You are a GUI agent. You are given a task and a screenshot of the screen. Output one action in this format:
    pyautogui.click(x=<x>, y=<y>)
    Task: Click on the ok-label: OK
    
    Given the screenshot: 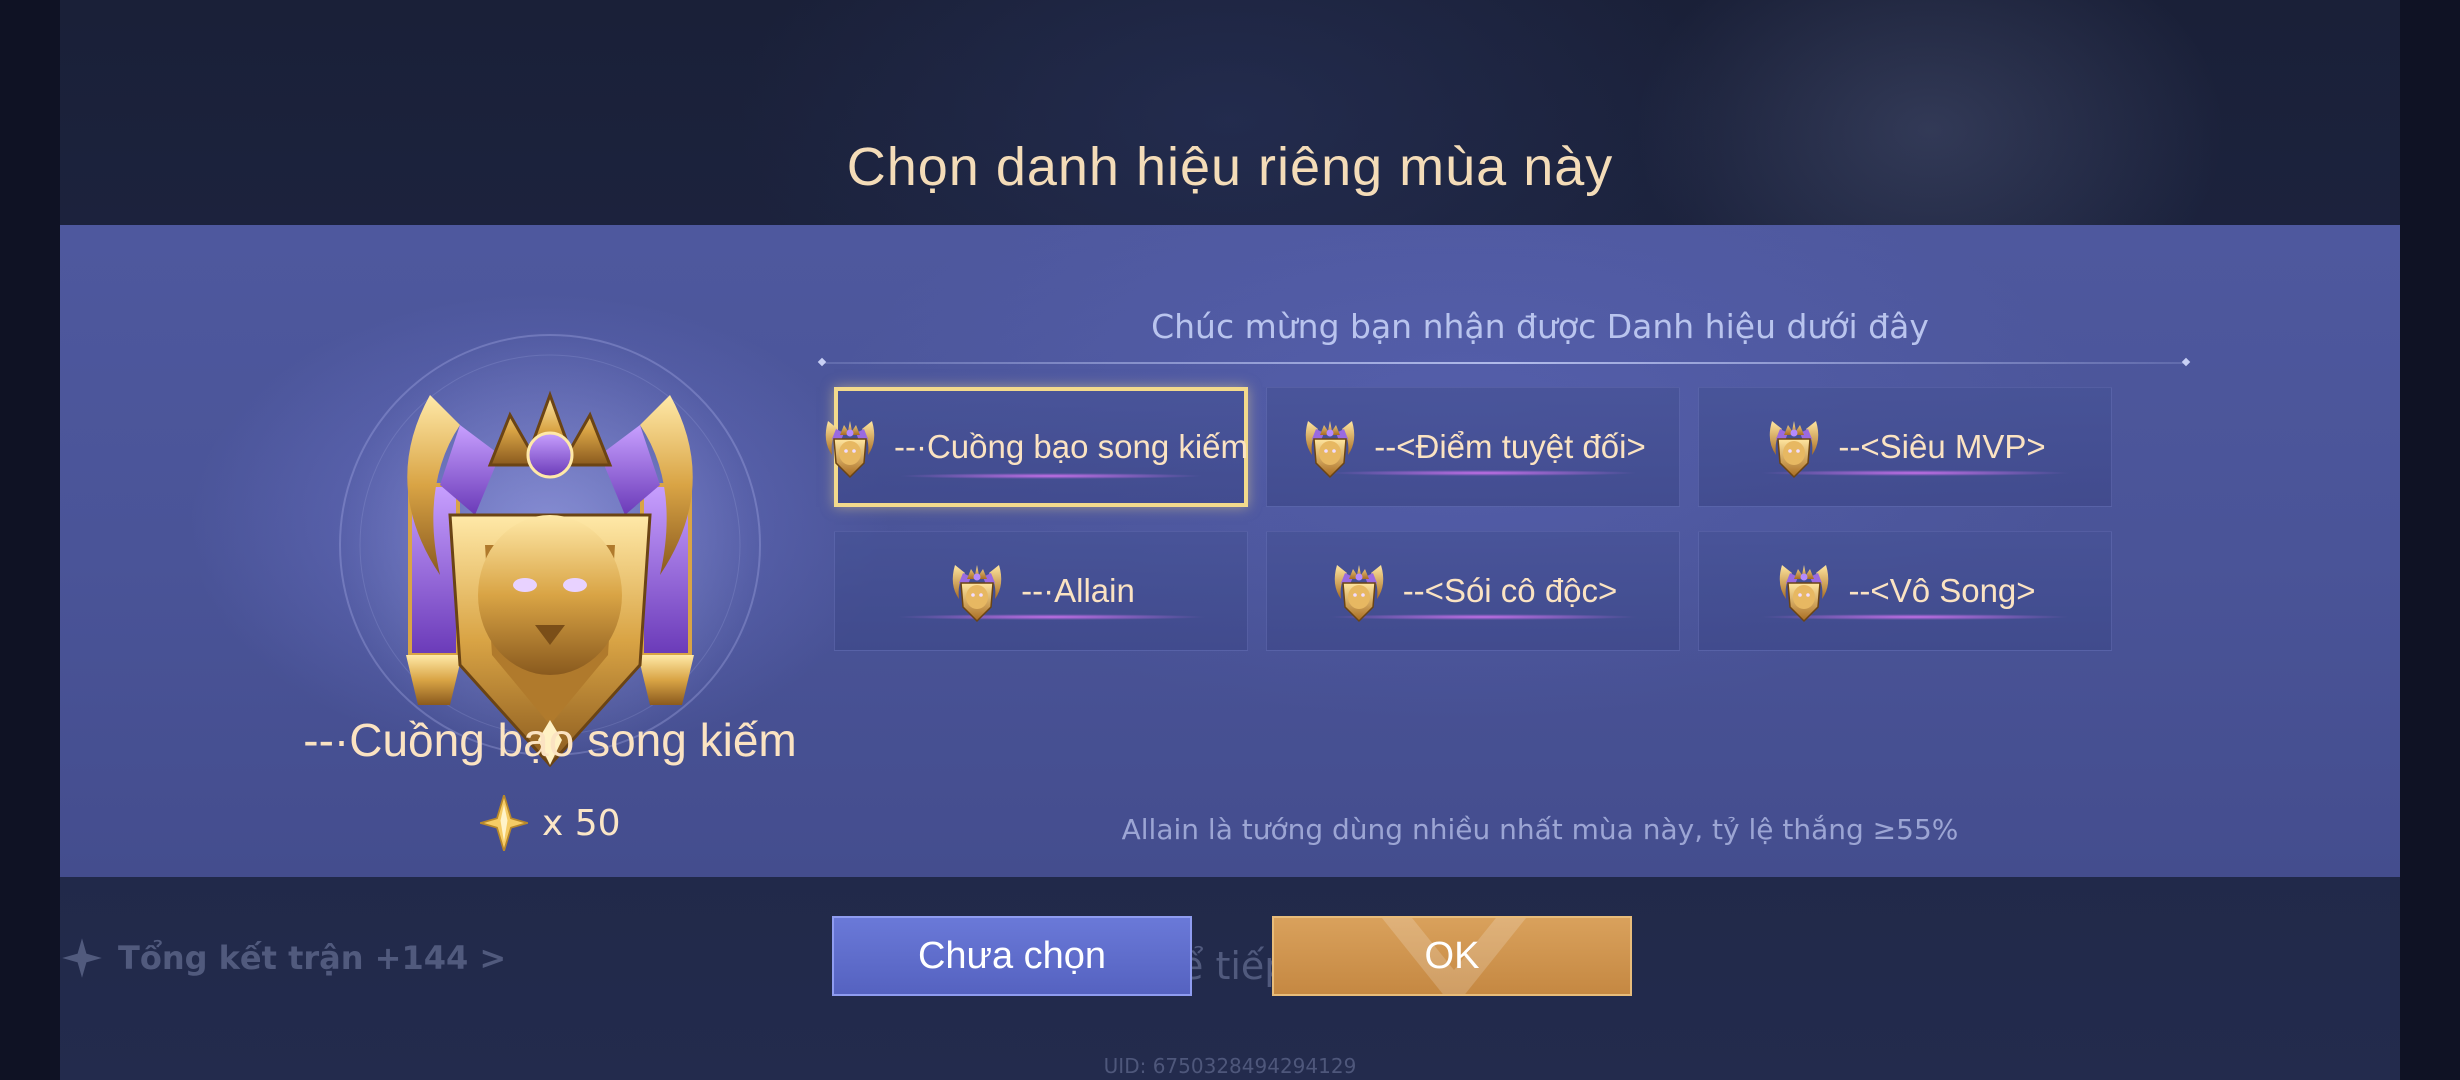 What is the action you would take?
    pyautogui.click(x=1452, y=955)
    